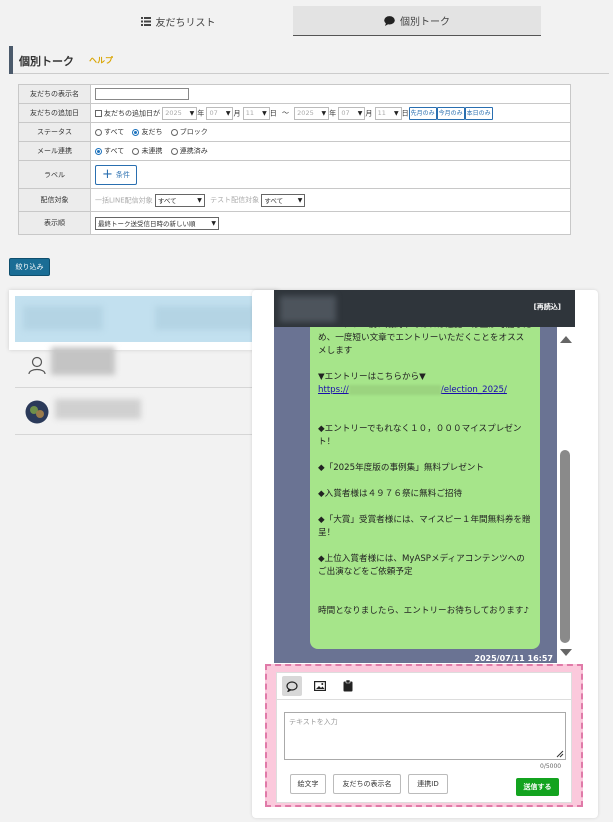 This screenshot has height=822, width=613. Describe the element at coordinates (54, 223) in the screenshot. I see `filter-label-order: 表示順` at that location.